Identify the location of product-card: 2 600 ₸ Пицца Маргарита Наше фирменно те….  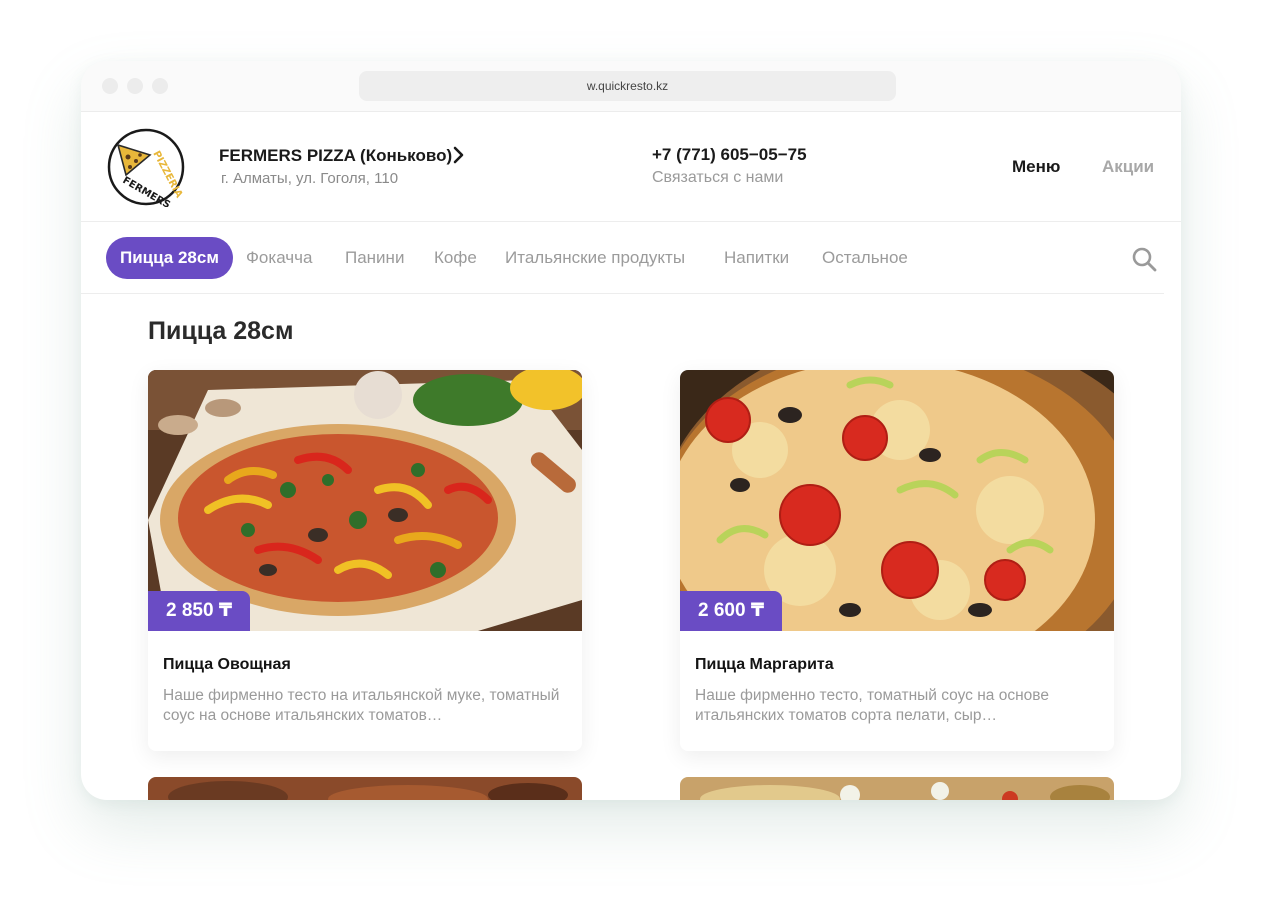
(897, 560).